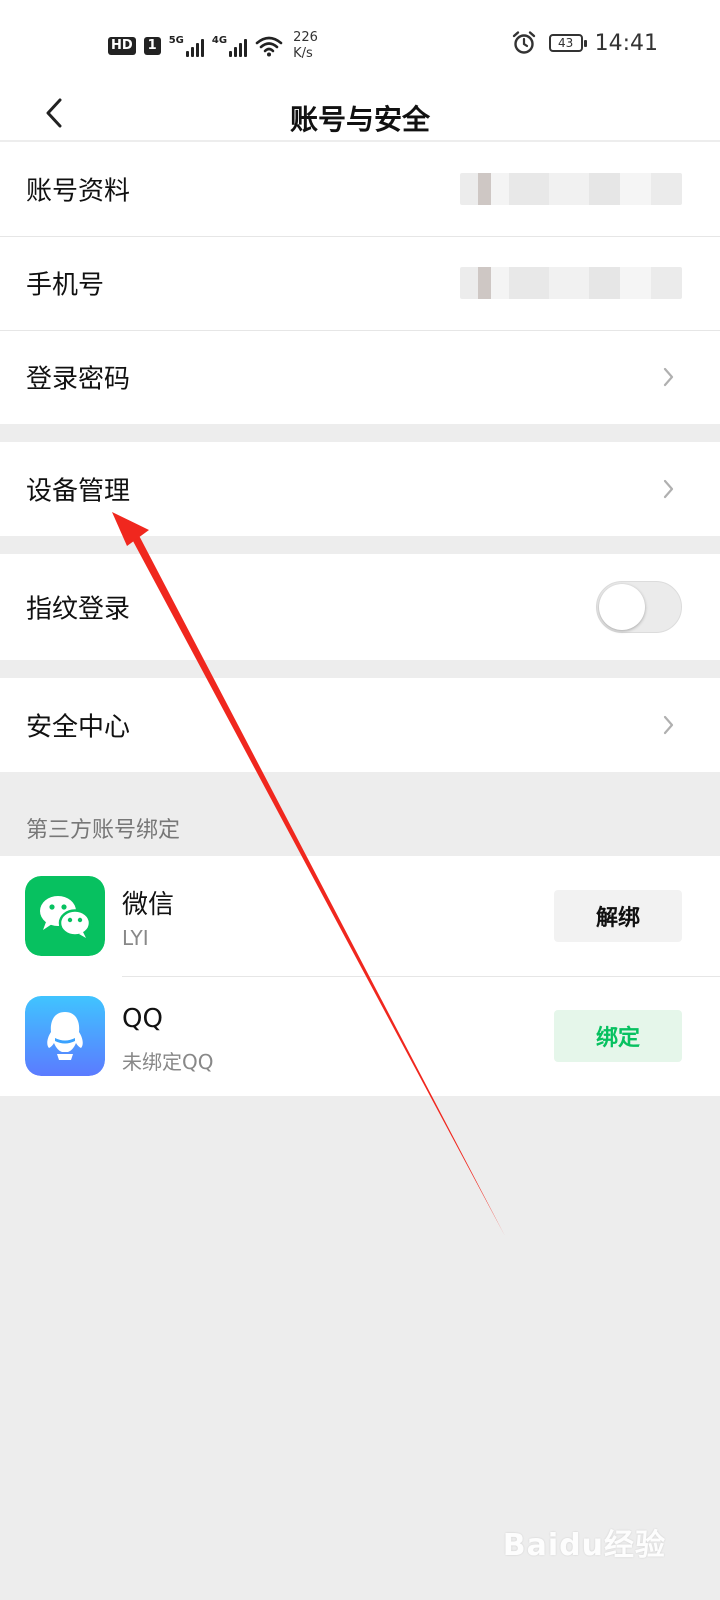 The height and width of the screenshot is (1600, 720). What do you see at coordinates (176, 40) in the screenshot?
I see `signal-5g-label: 5G` at bounding box center [176, 40].